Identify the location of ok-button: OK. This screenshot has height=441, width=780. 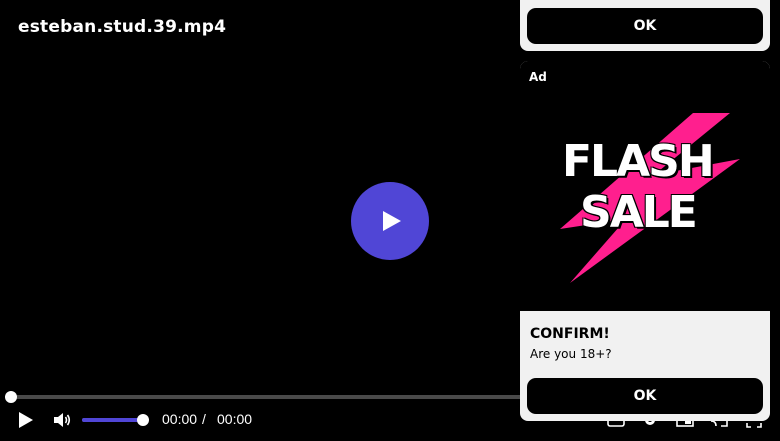
(645, 396).